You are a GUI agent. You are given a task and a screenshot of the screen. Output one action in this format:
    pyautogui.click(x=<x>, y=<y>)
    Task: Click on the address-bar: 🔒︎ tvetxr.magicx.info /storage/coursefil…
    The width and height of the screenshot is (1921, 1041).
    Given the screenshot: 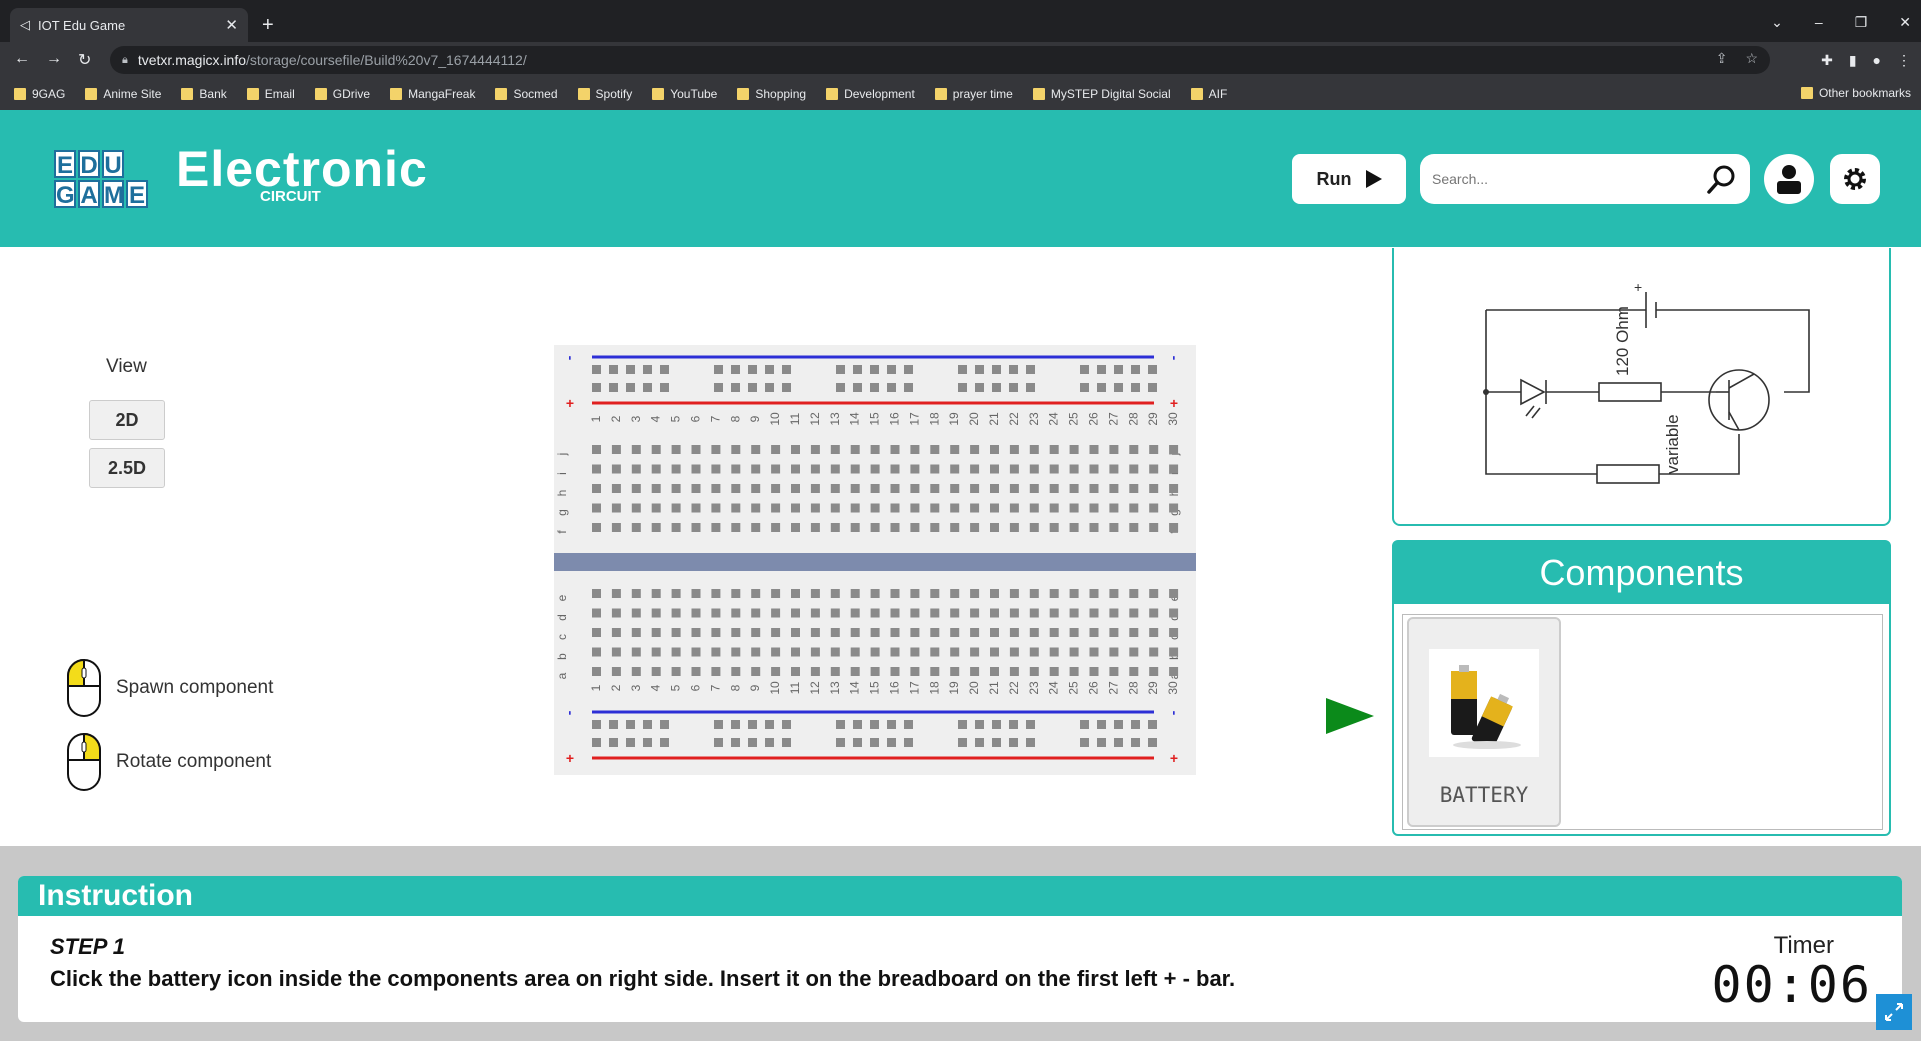 What is the action you would take?
    pyautogui.click(x=940, y=60)
    